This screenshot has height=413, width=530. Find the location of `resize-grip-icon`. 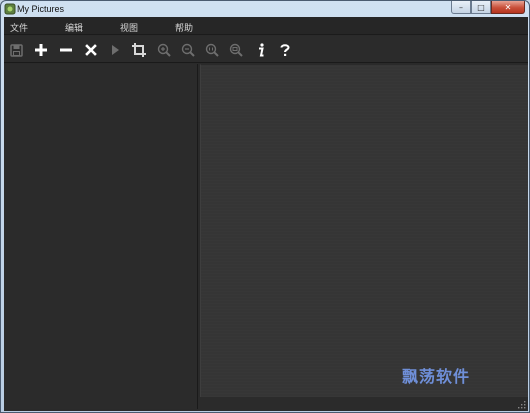

resize-grip-icon is located at coordinates (522, 405).